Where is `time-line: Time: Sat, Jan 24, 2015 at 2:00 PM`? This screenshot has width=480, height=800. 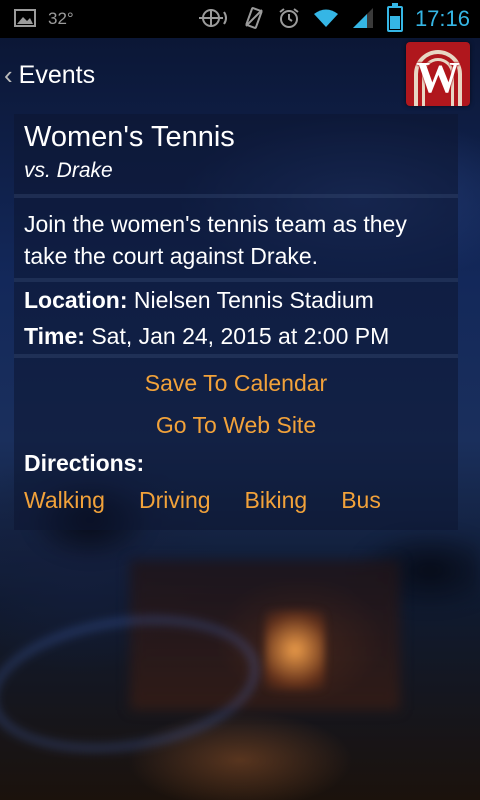
time-line: Time: Sat, Jan 24, 2015 at 2:00 PM is located at coordinates (236, 336).